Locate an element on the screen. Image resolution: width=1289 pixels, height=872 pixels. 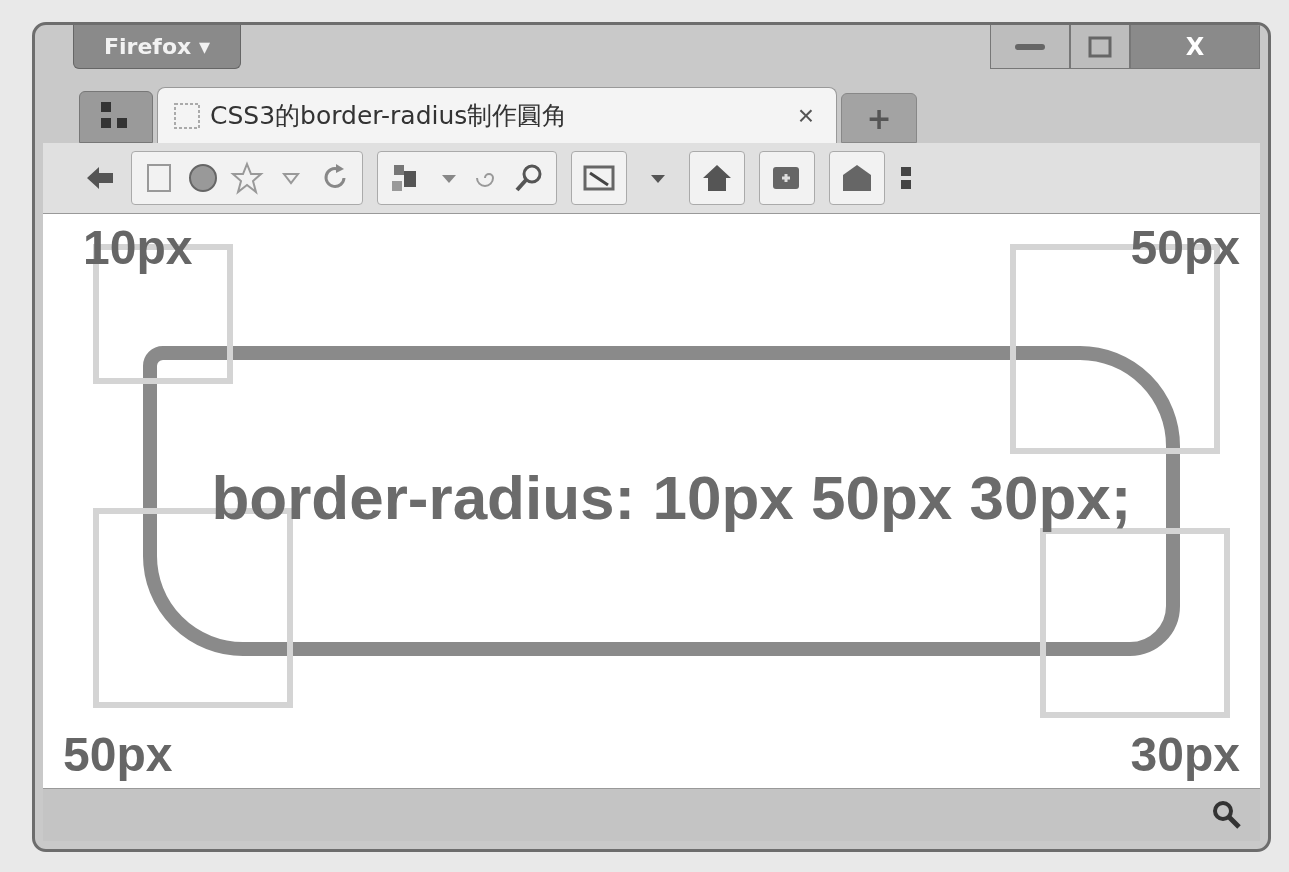
browser-tab: CSS3的border-radius制作圓角 × is located at coordinates (497, 115).